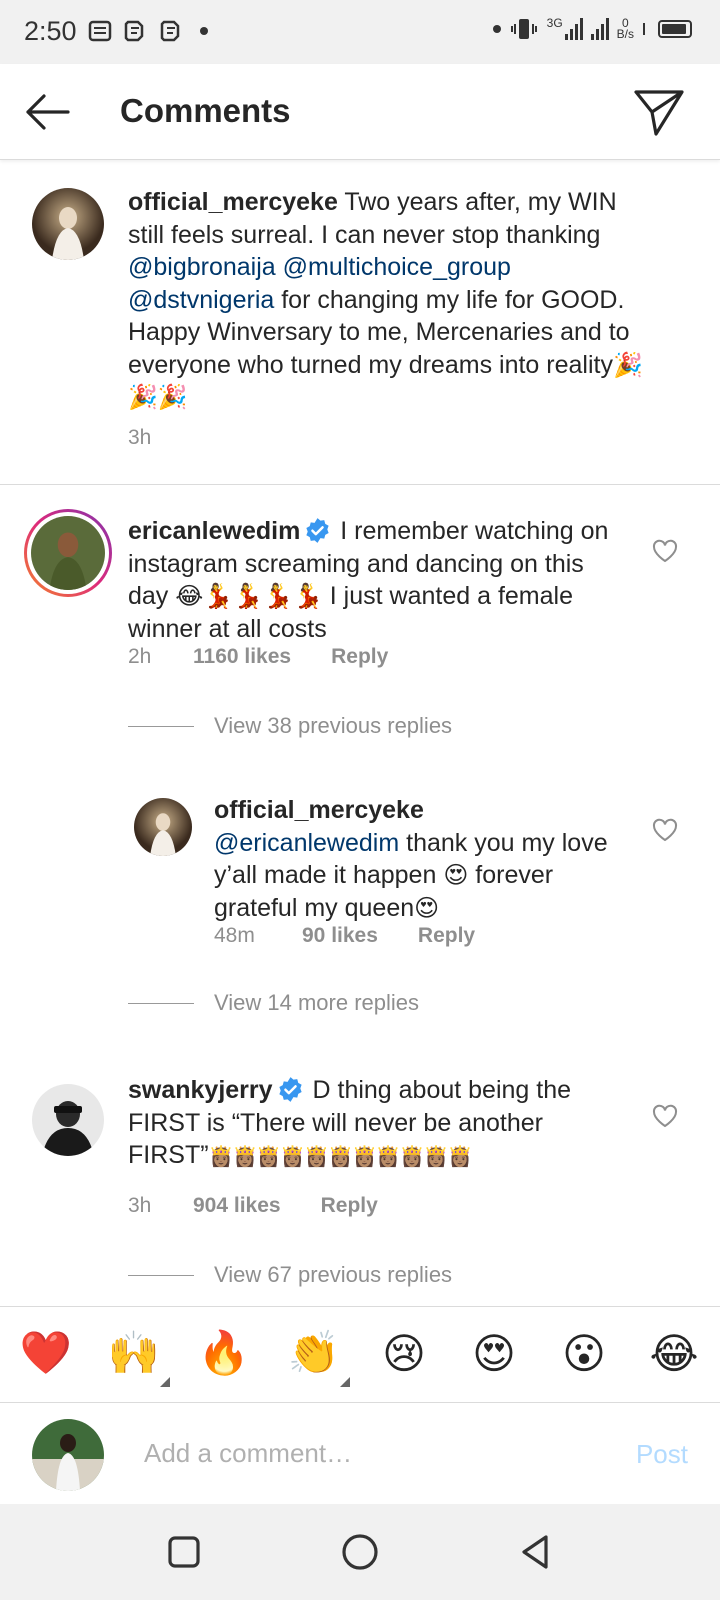  What do you see at coordinates (204, 31) in the screenshot?
I see `more-notifications-dot` at bounding box center [204, 31].